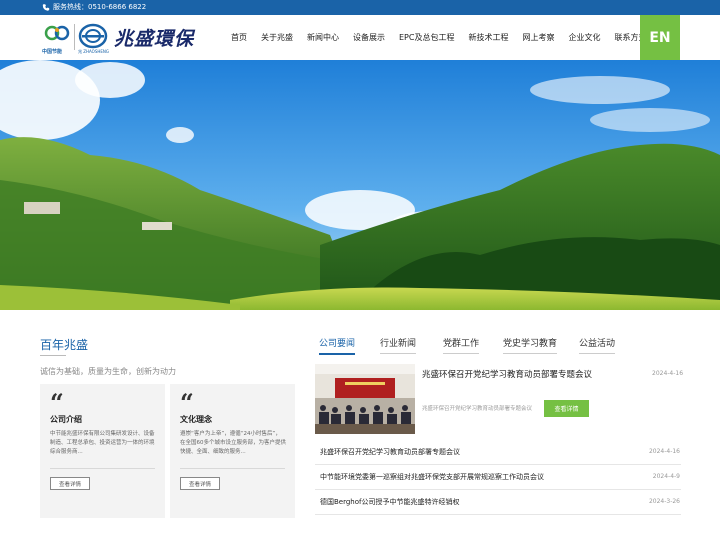  What do you see at coordinates (46, 7) in the screenshot?
I see `phone-icon` at bounding box center [46, 7].